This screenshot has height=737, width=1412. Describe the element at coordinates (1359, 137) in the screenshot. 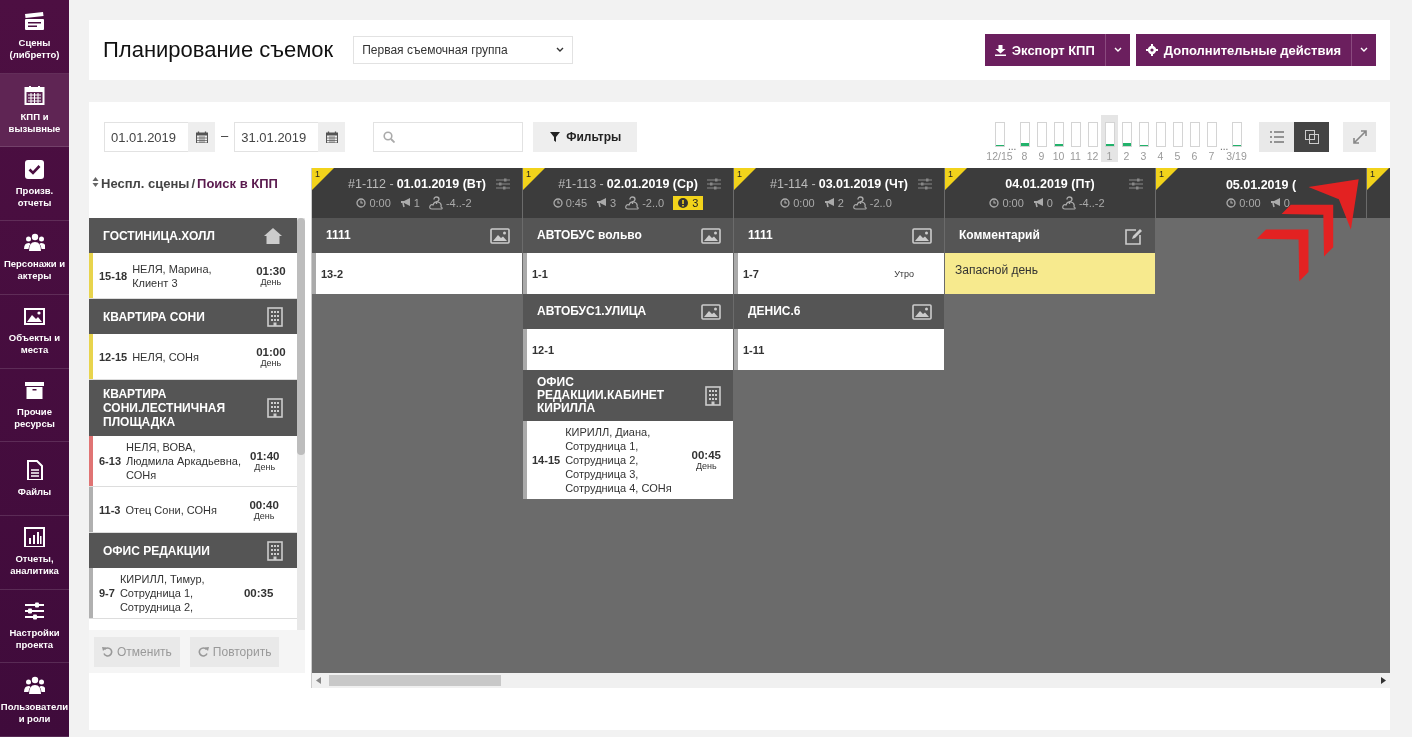

I see `expand-button` at that location.